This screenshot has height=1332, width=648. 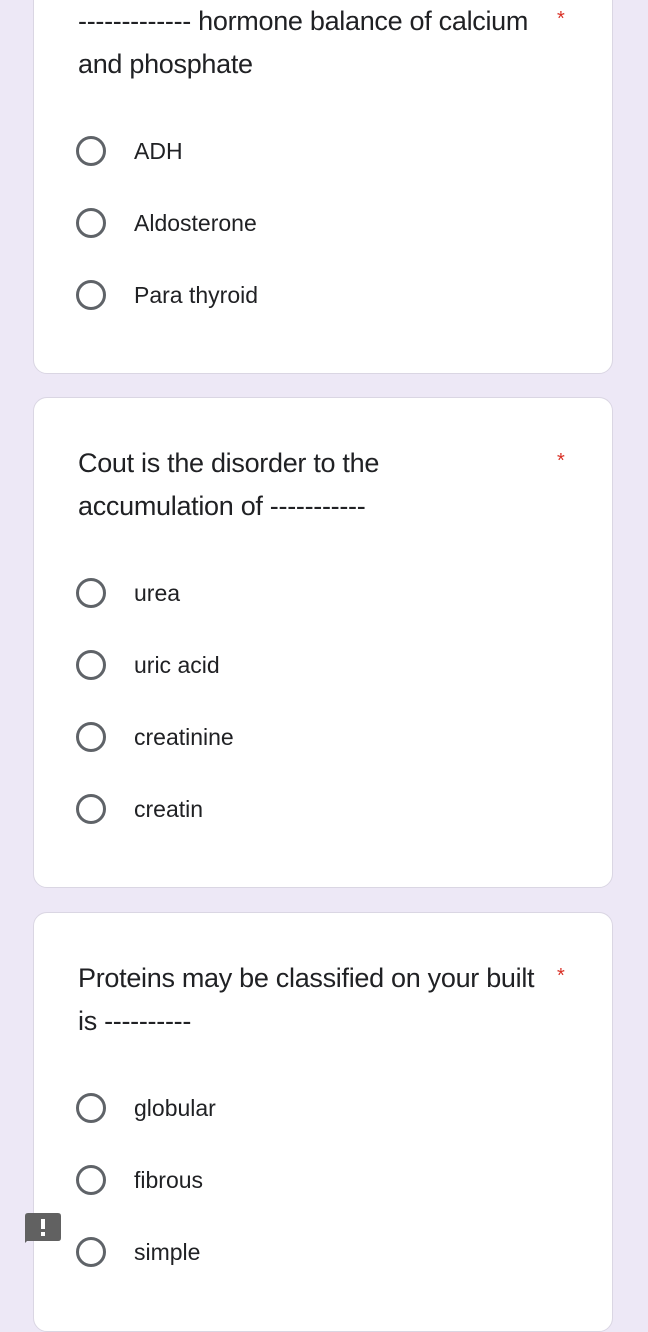 I want to click on option-label: creatin, so click(x=169, y=808).